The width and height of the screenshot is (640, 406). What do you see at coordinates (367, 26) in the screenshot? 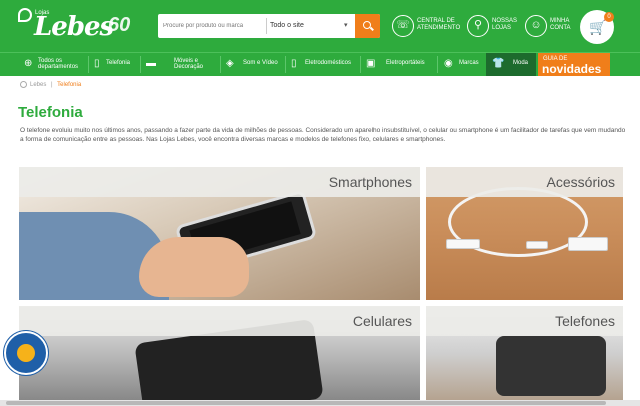
I see `search-button` at bounding box center [367, 26].